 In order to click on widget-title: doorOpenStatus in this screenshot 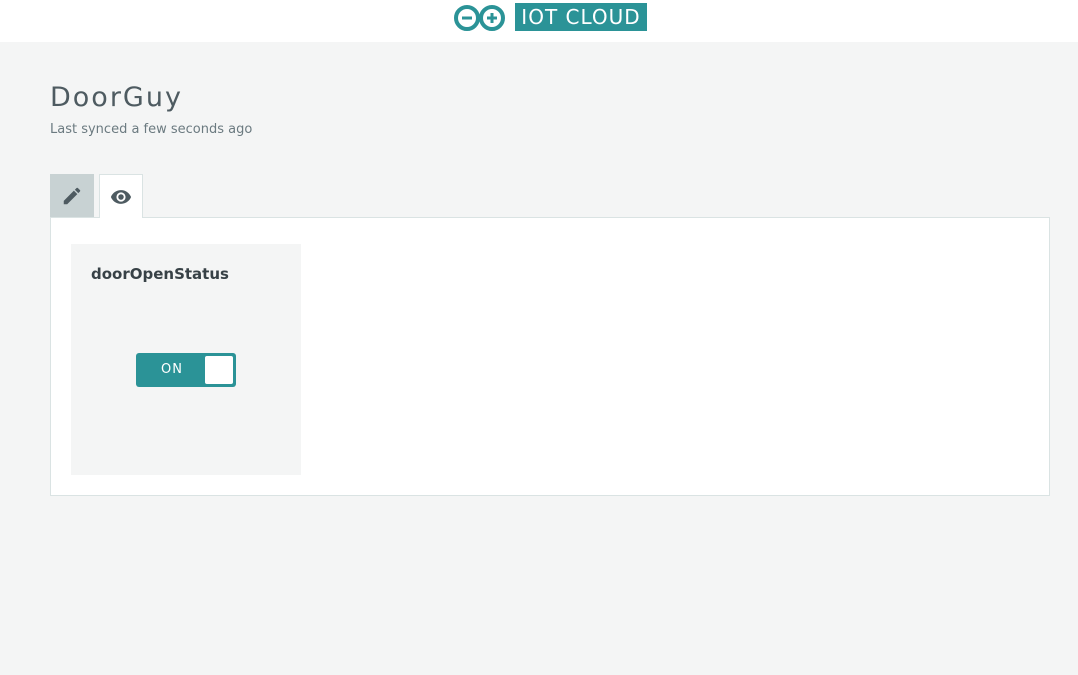, I will do `click(160, 274)`.